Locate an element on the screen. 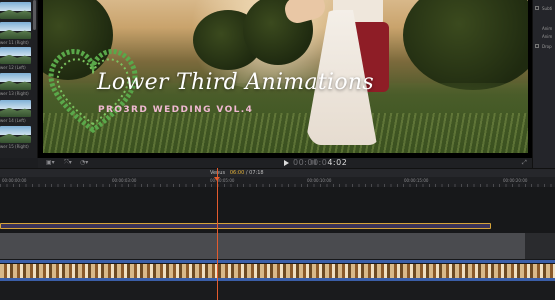  ruler-tick-label: 00:00:00:00 is located at coordinates (14, 180).